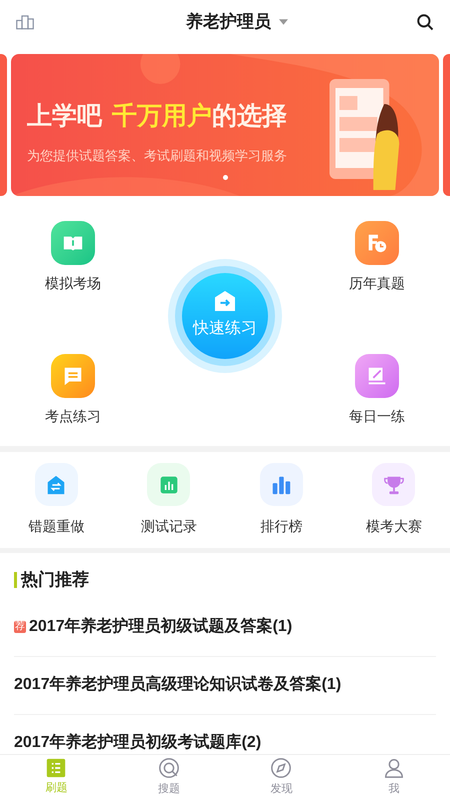  I want to click on article-link: 2017年养老护理员高级理论知识试卷及答案(1), so click(178, 685).